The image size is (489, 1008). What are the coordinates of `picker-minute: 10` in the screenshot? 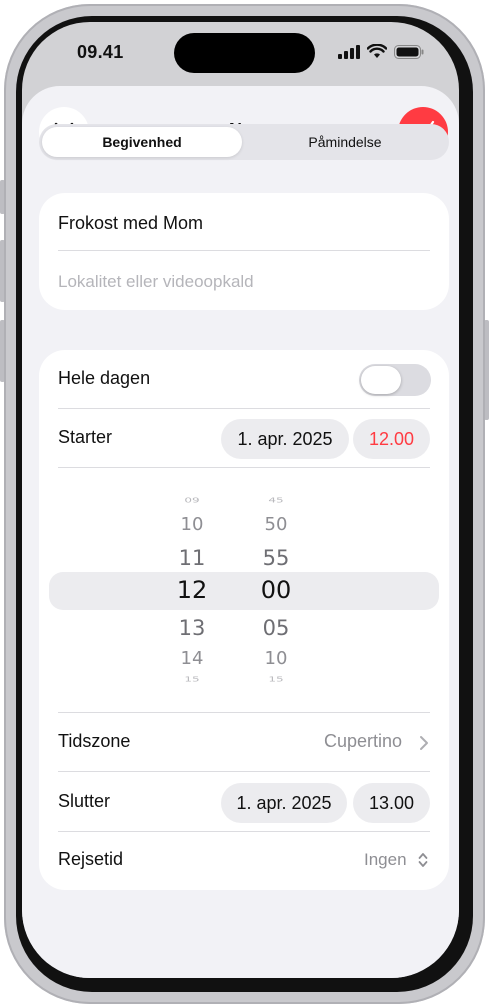 It's located at (276, 658).